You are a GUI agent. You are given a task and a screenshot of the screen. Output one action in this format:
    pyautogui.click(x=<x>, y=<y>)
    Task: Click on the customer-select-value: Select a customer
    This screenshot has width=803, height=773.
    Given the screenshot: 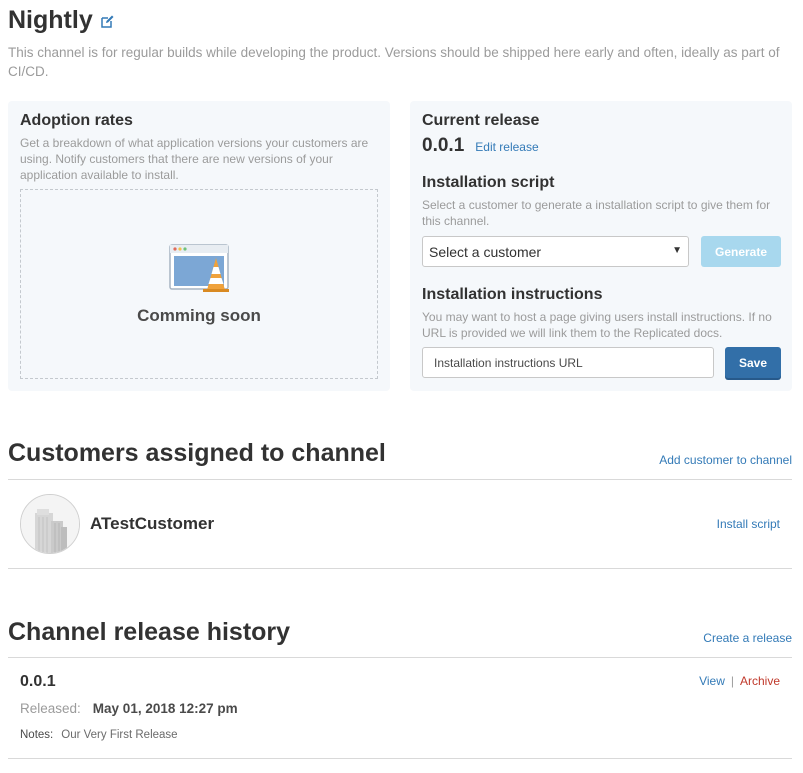 What is the action you would take?
    pyautogui.click(x=485, y=252)
    